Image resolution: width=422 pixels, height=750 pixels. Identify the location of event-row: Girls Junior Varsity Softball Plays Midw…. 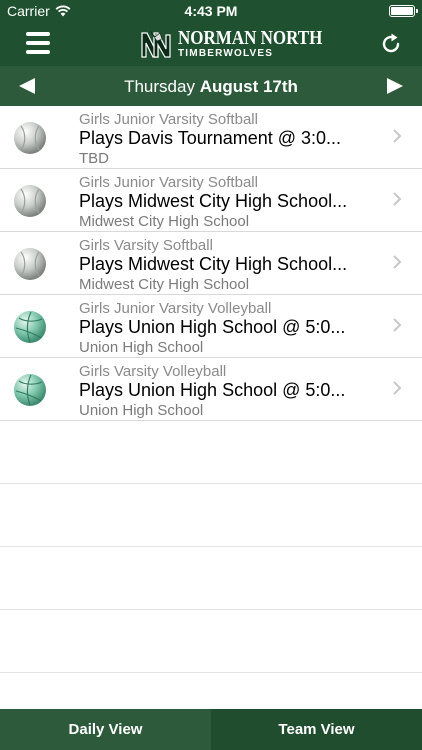
(211, 200).